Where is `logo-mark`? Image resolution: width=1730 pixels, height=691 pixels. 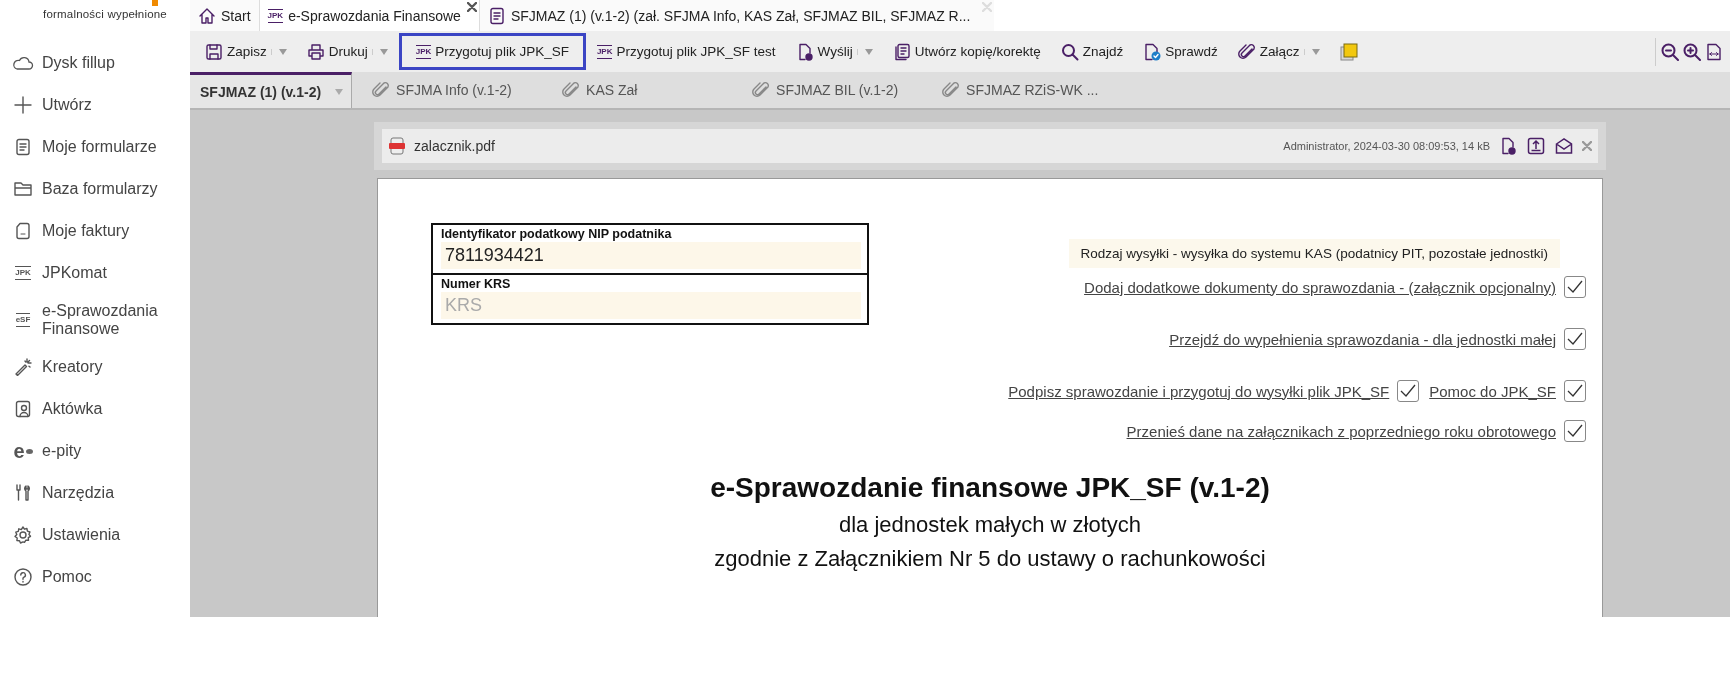
logo-mark is located at coordinates (155, 3).